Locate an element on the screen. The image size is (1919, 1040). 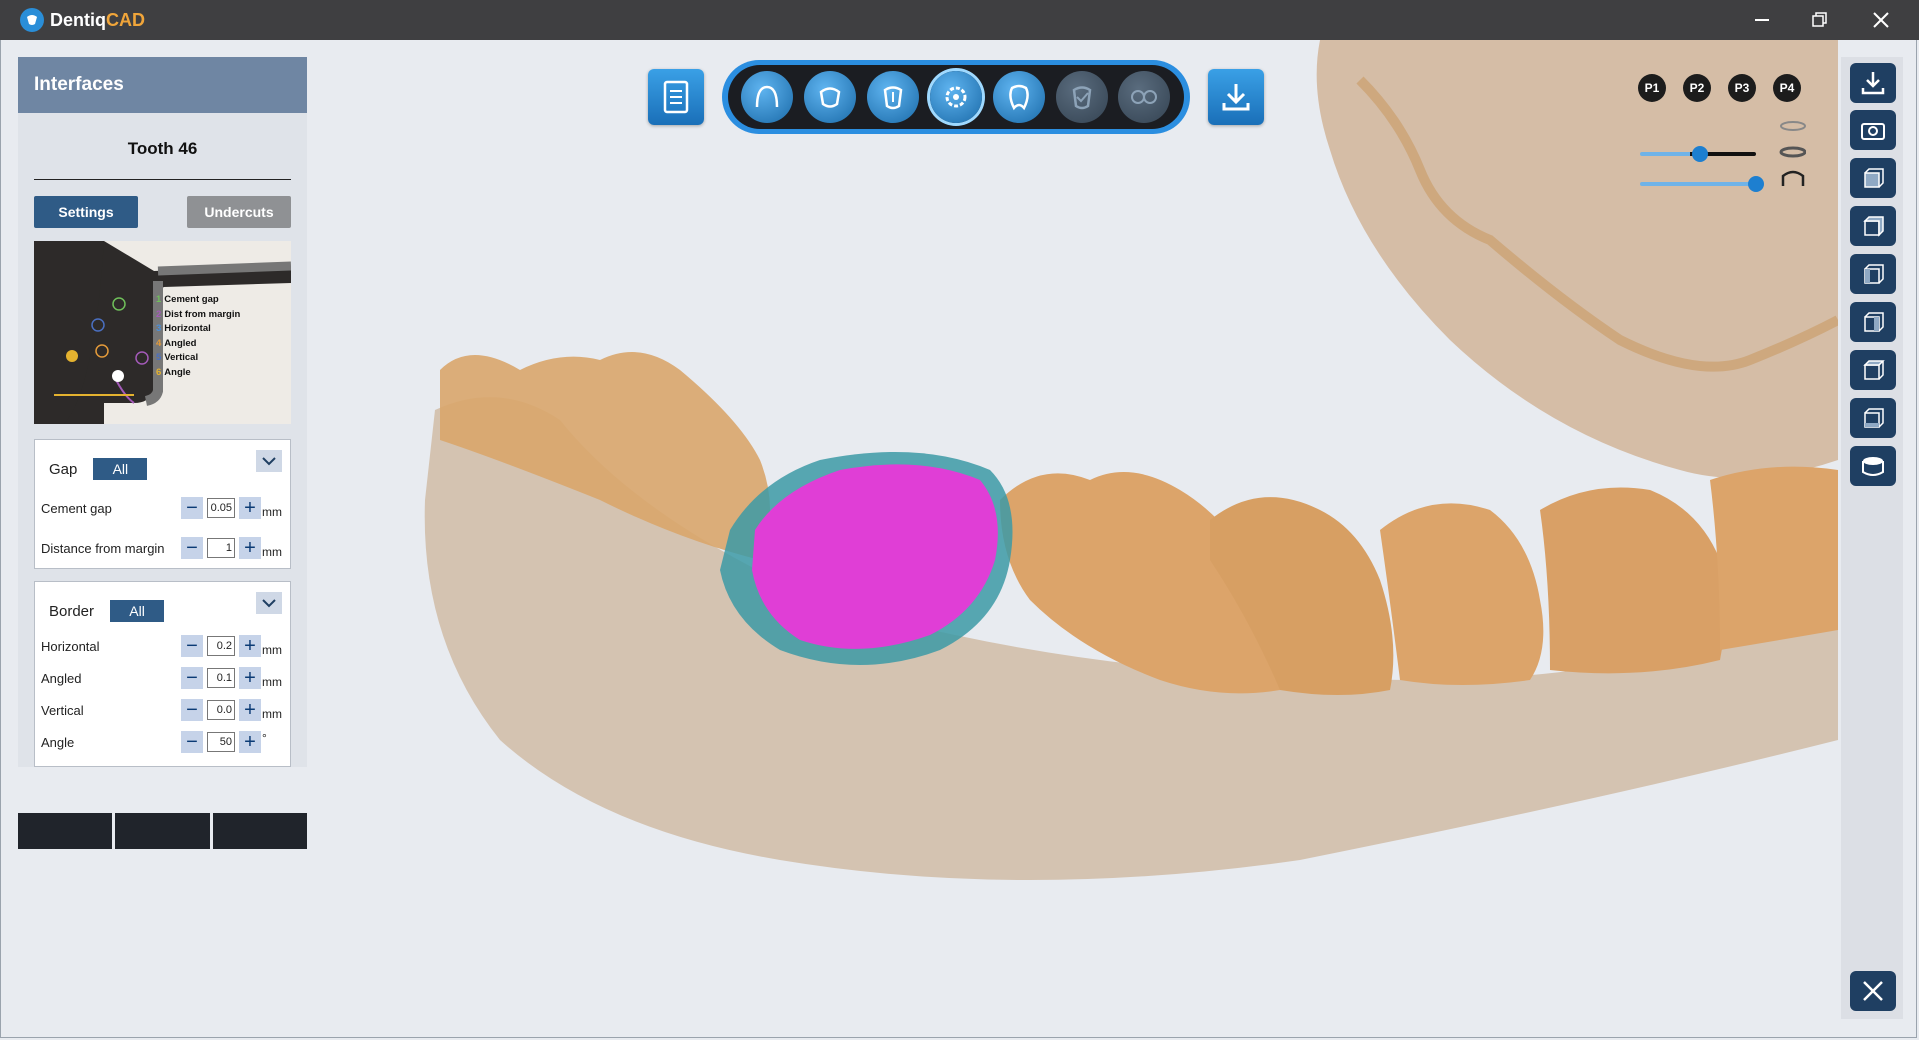
view-front-button is located at coordinates (1873, 178).